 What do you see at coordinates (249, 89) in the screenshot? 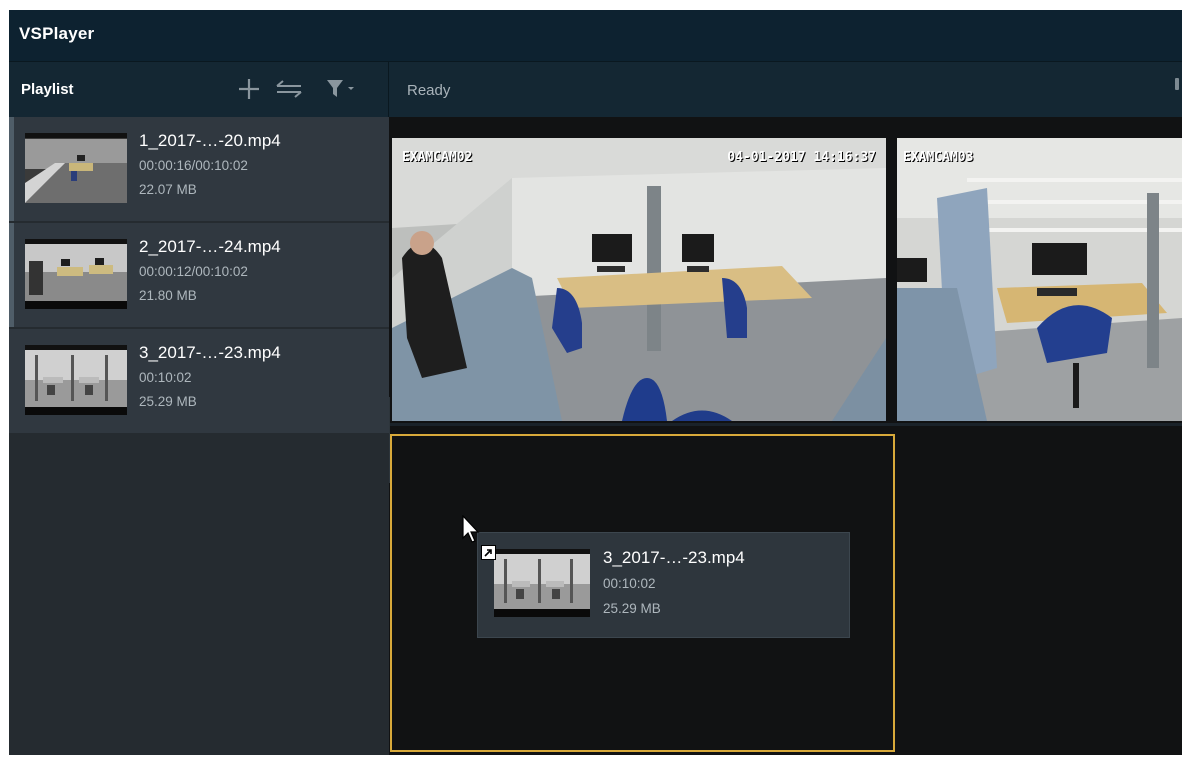
I see `add-icon` at bounding box center [249, 89].